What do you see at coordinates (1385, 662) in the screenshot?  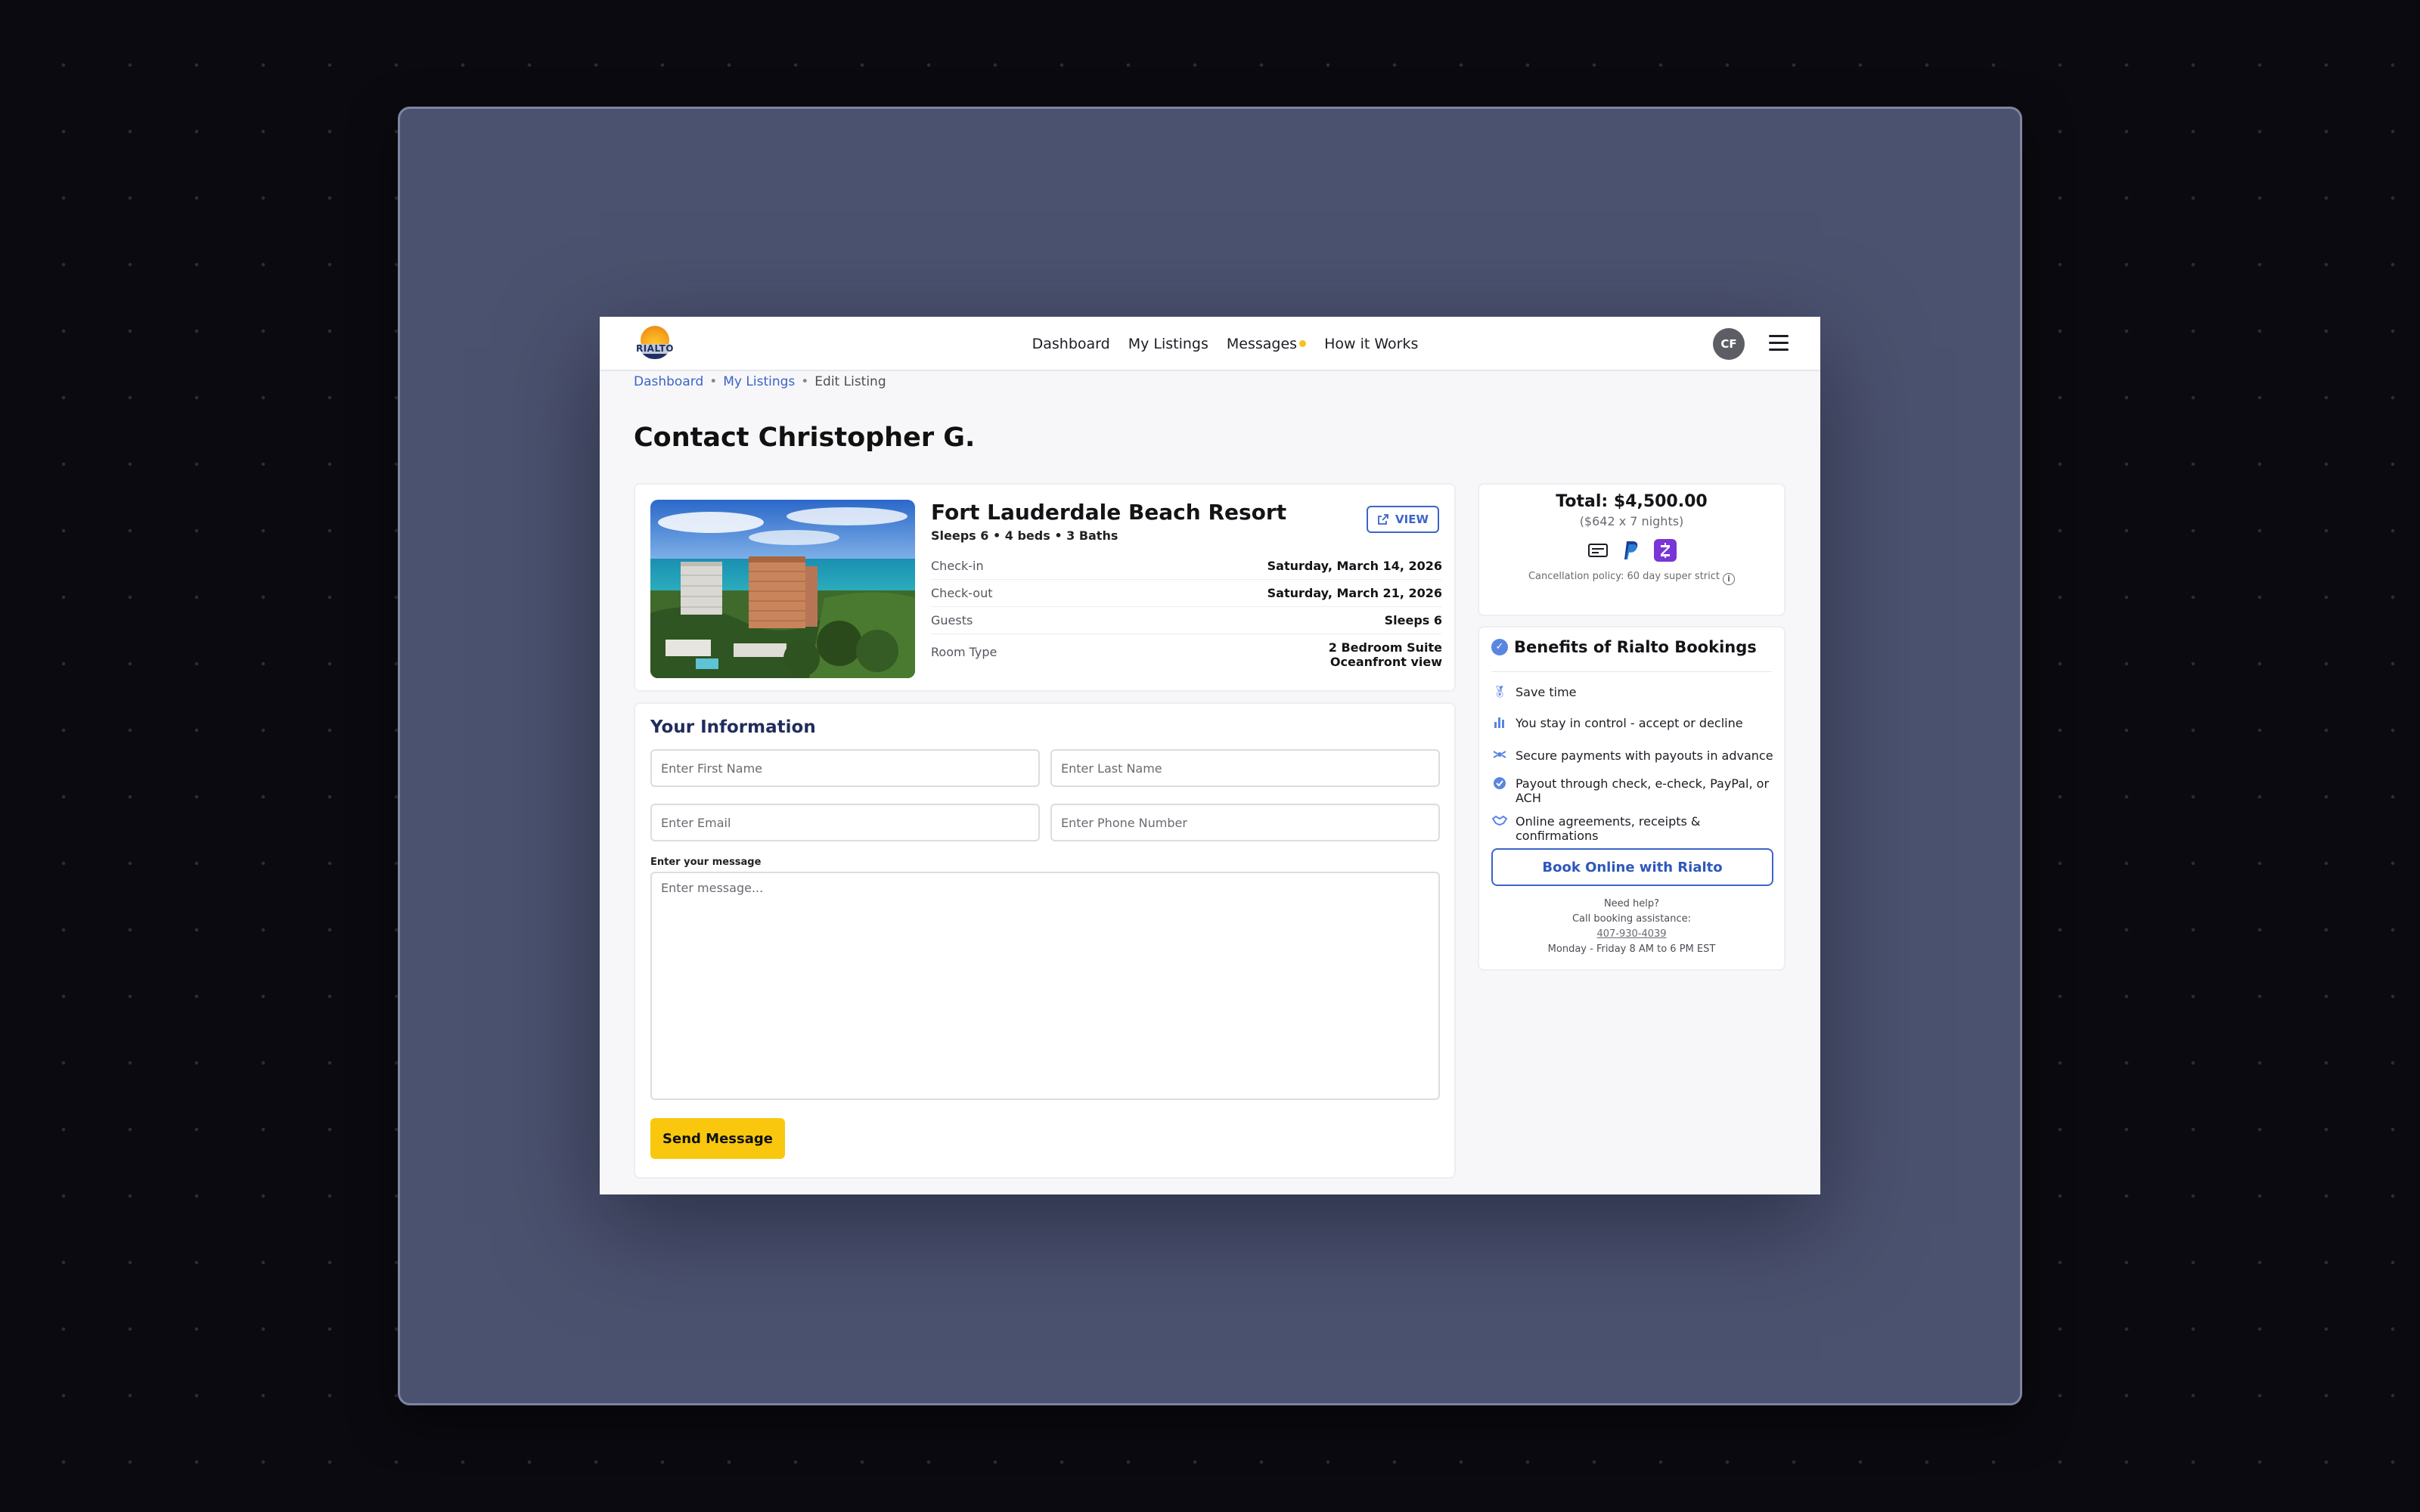 I see `room-view-value: Oceanfront view` at bounding box center [1385, 662].